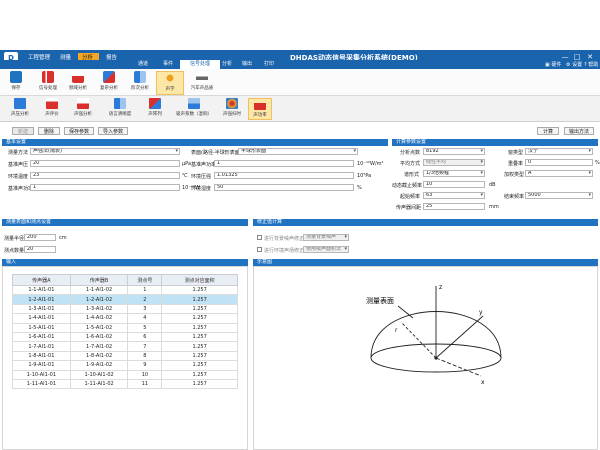 The image size is (600, 450). I want to click on table-row: 1-4-AI1-01 1-4-AI1-02 4 1.257, so click(125, 318).